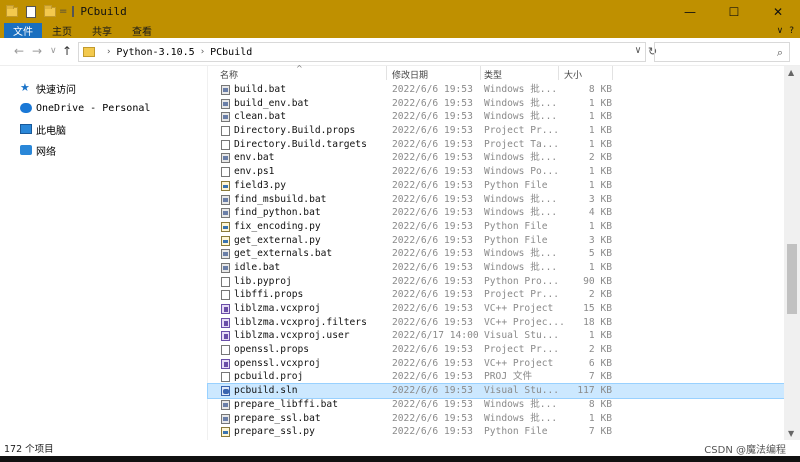 This screenshot has width=800, height=462. What do you see at coordinates (493, 74) in the screenshot?
I see `column-header-type: 类型` at bounding box center [493, 74].